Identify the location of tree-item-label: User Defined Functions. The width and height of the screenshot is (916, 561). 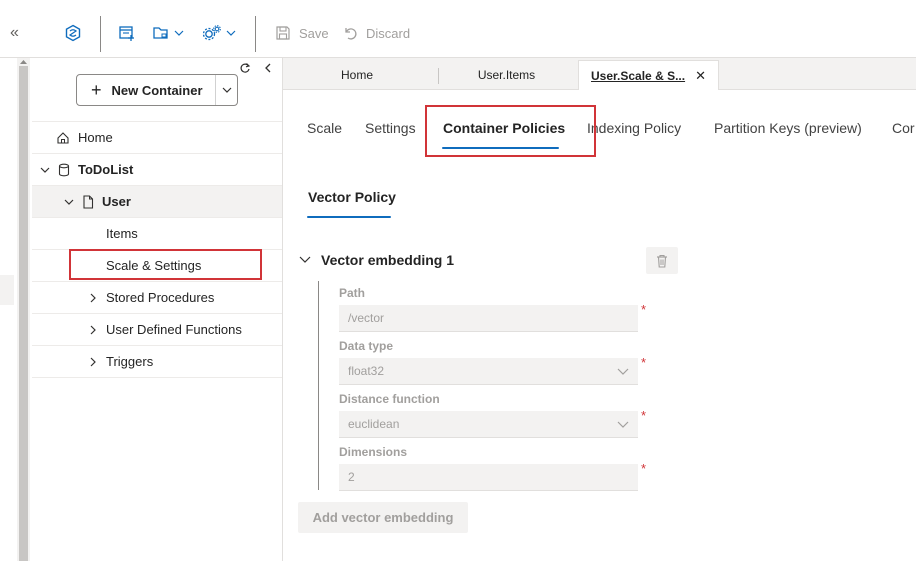
(174, 329).